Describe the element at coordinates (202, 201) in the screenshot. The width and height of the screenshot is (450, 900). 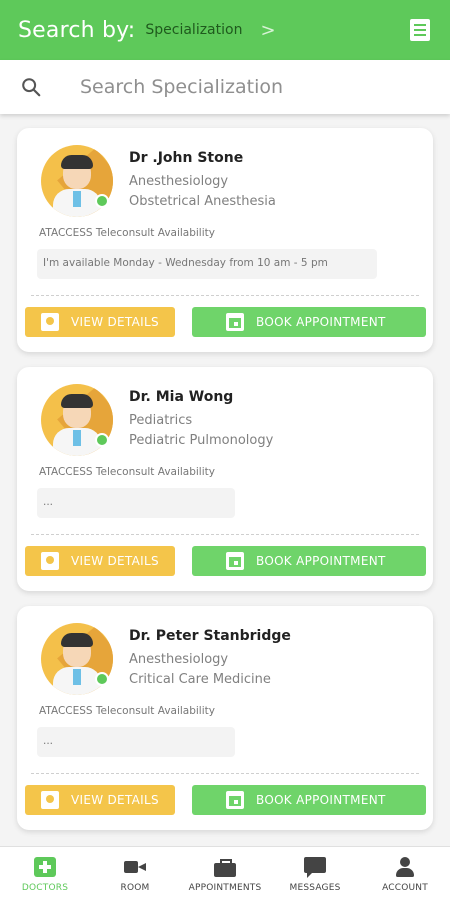
I see `doctor-subspecialty: Obstetrical Anesthesia` at that location.